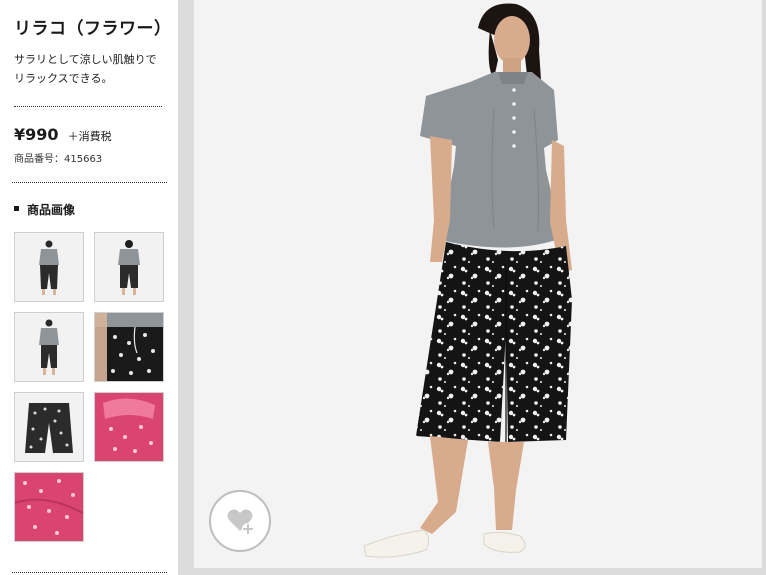  I want to click on thumbnail-model-front, so click(49, 267).